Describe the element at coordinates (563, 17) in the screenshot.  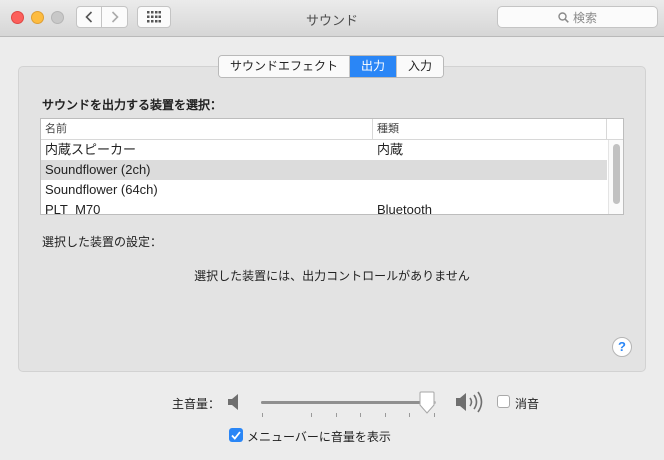
I see `search-icon` at that location.